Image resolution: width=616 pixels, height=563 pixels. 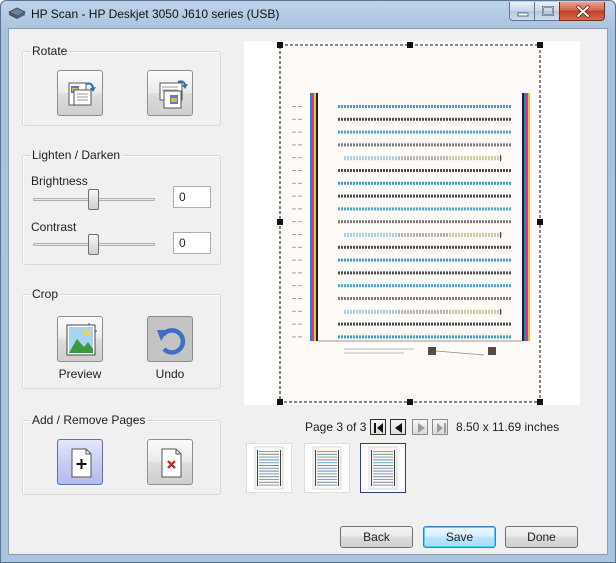 I want to click on close-icon, so click(x=583, y=11).